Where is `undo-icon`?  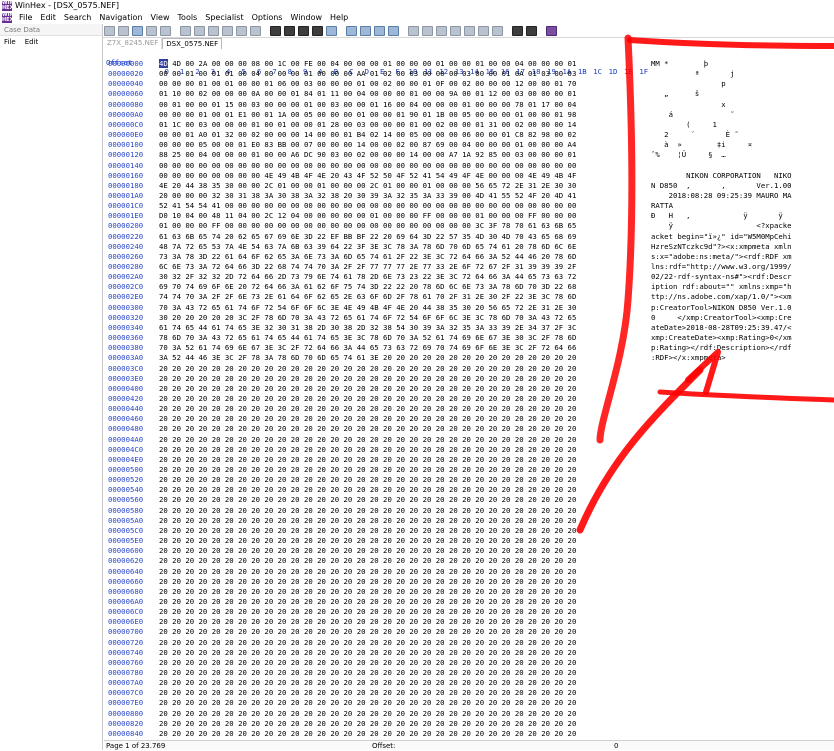 undo-icon is located at coordinates (185, 30).